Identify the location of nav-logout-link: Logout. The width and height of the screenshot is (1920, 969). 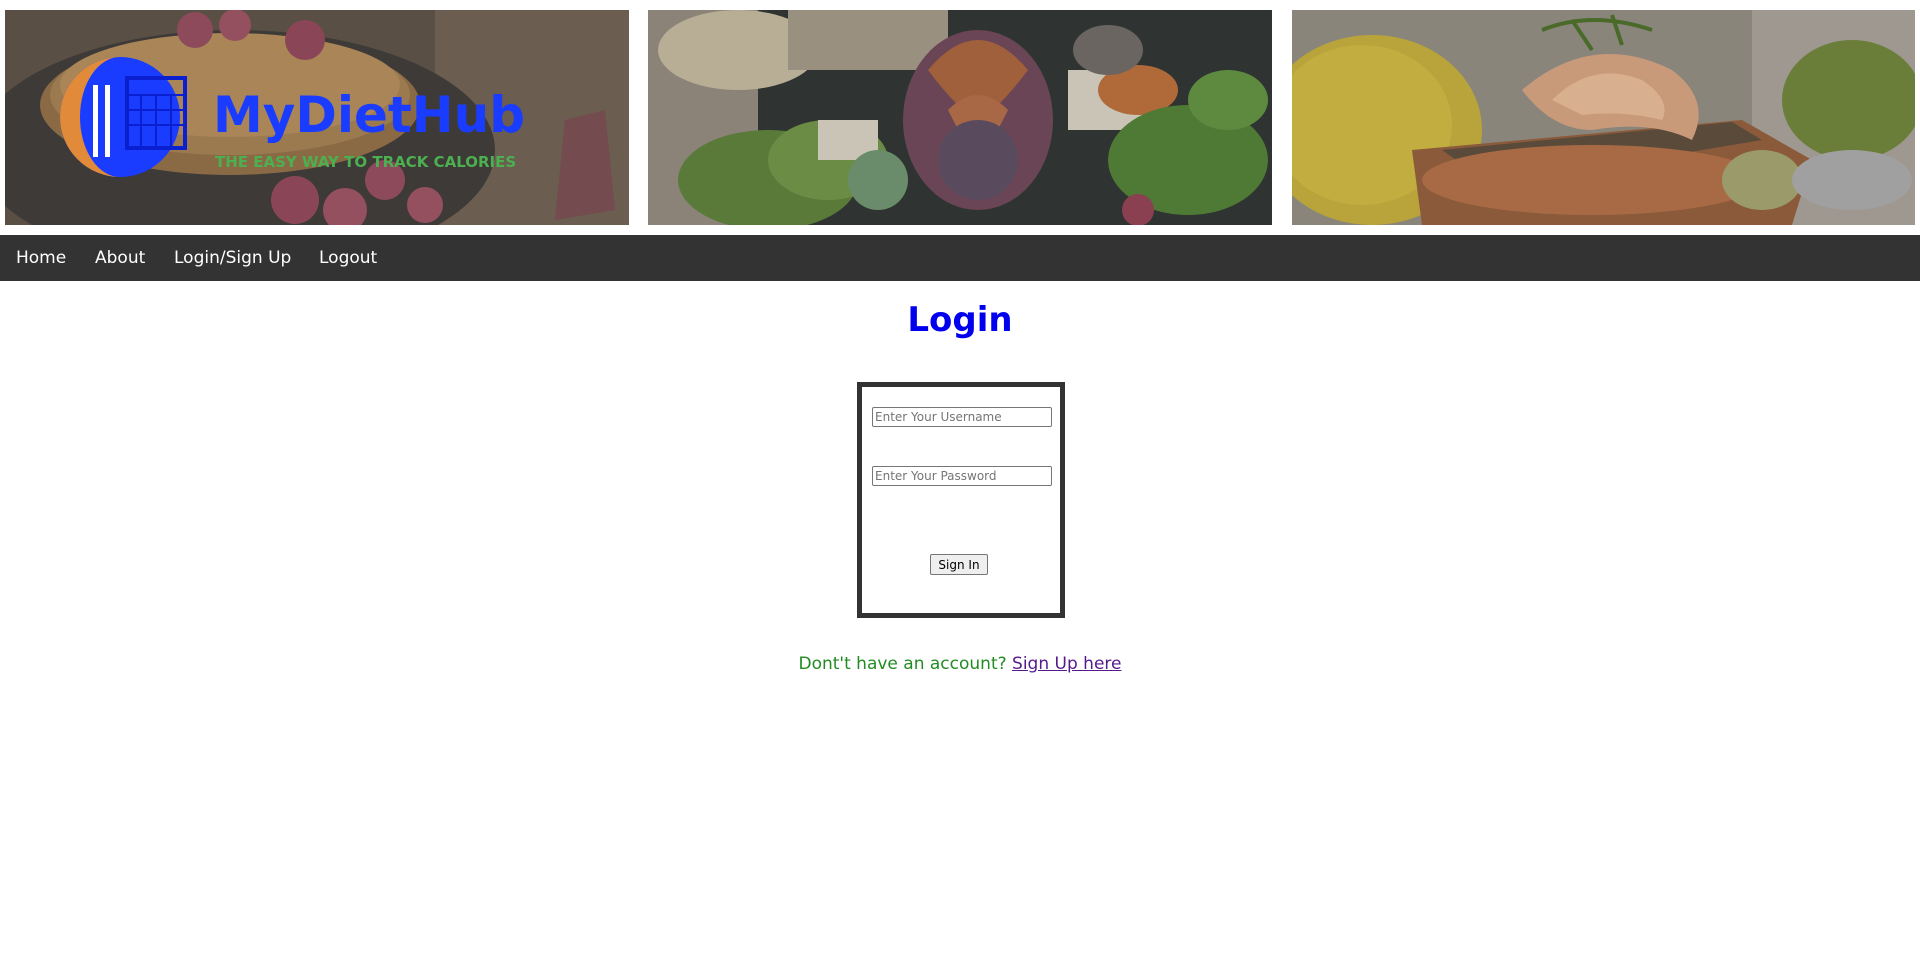
(348, 258).